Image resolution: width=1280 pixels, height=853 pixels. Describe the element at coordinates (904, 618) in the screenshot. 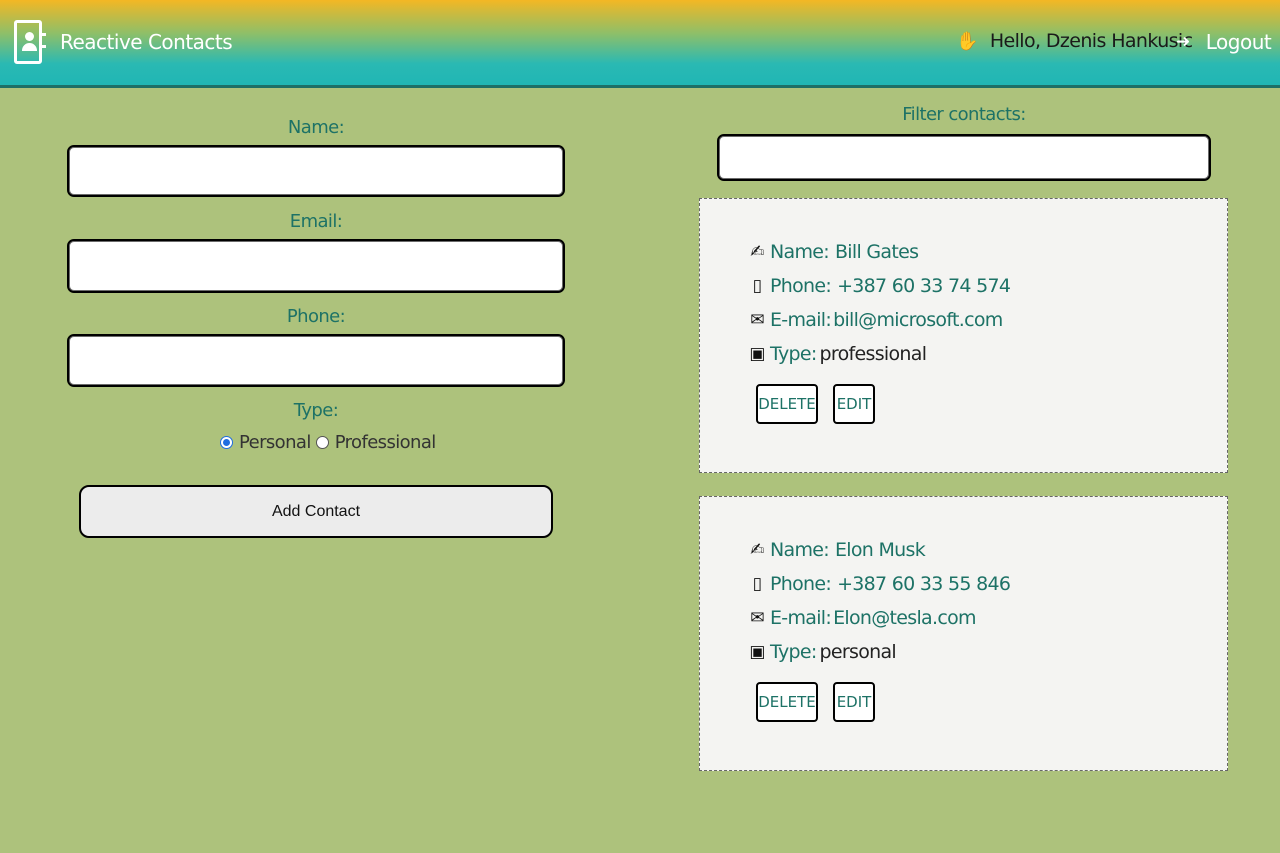

I see `contact-email-value: Elon@tesla.com` at that location.